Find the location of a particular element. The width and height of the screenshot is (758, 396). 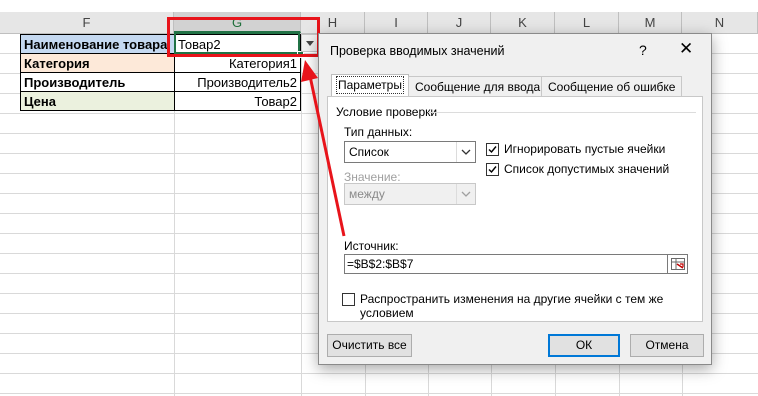

value-select-value: между is located at coordinates (367, 194).